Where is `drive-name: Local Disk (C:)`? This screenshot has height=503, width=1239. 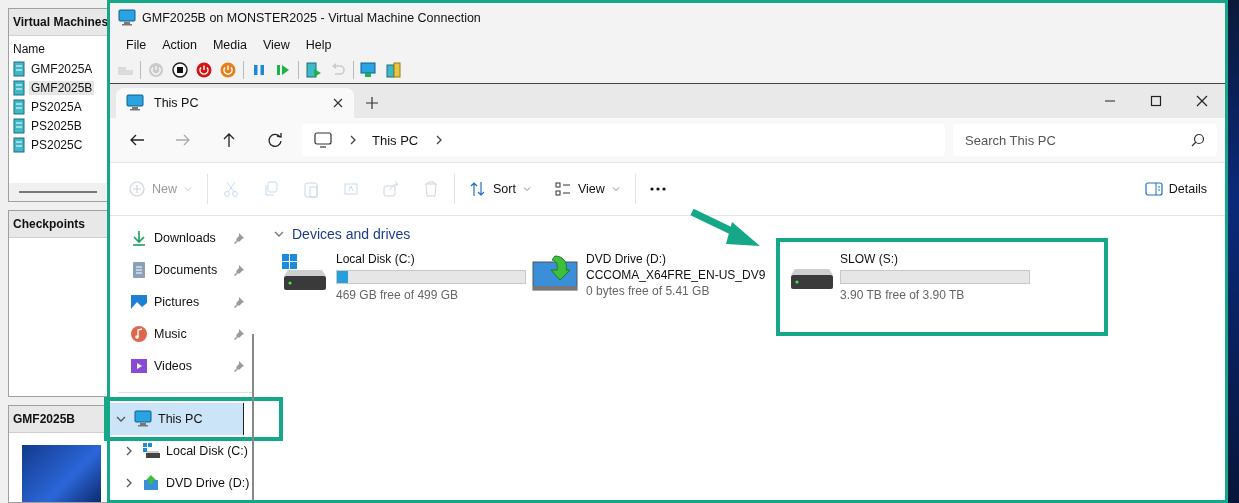 drive-name: Local Disk (C:) is located at coordinates (431, 259).